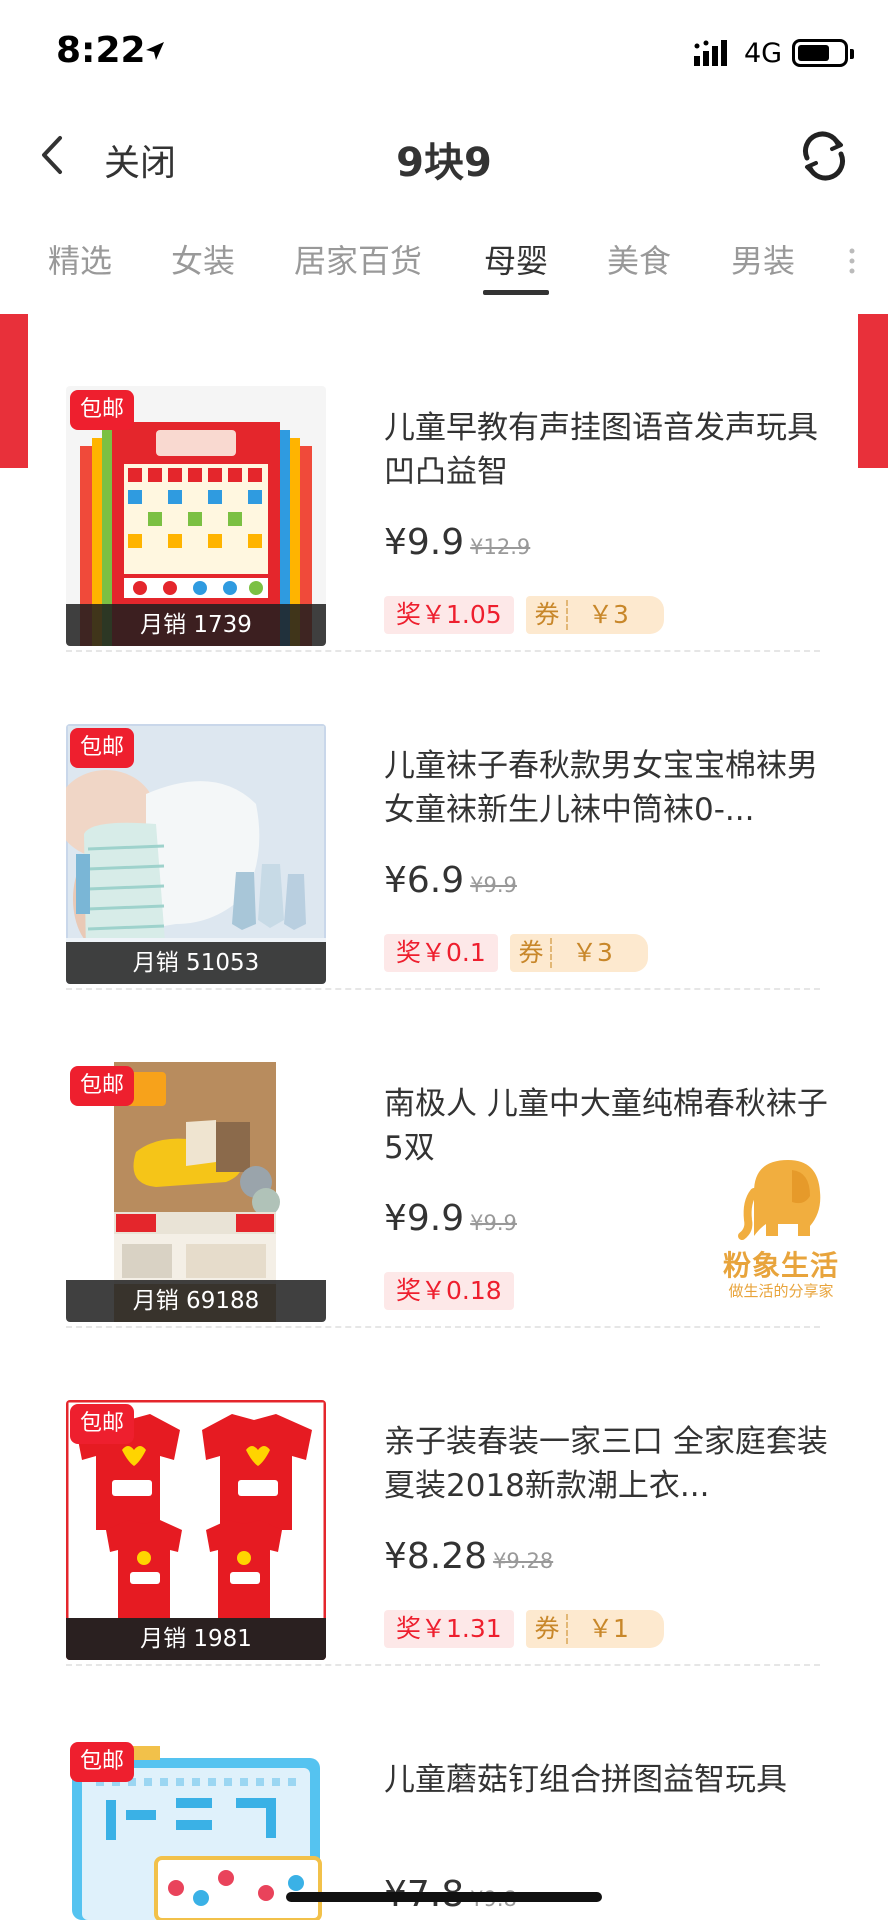  What do you see at coordinates (763, 259) in the screenshot?
I see `tab-nanzhuang: 男装` at bounding box center [763, 259].